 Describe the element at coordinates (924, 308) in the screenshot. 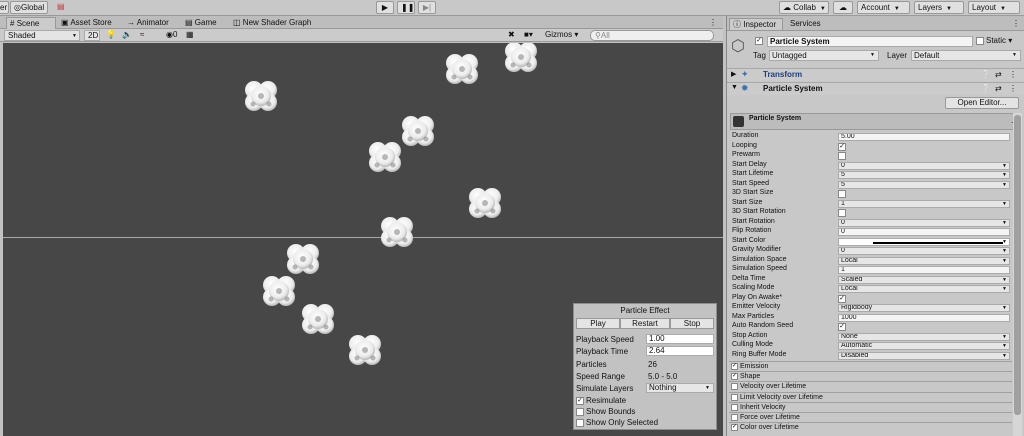

I see `property-dropdown: Rigidbody ▼` at that location.